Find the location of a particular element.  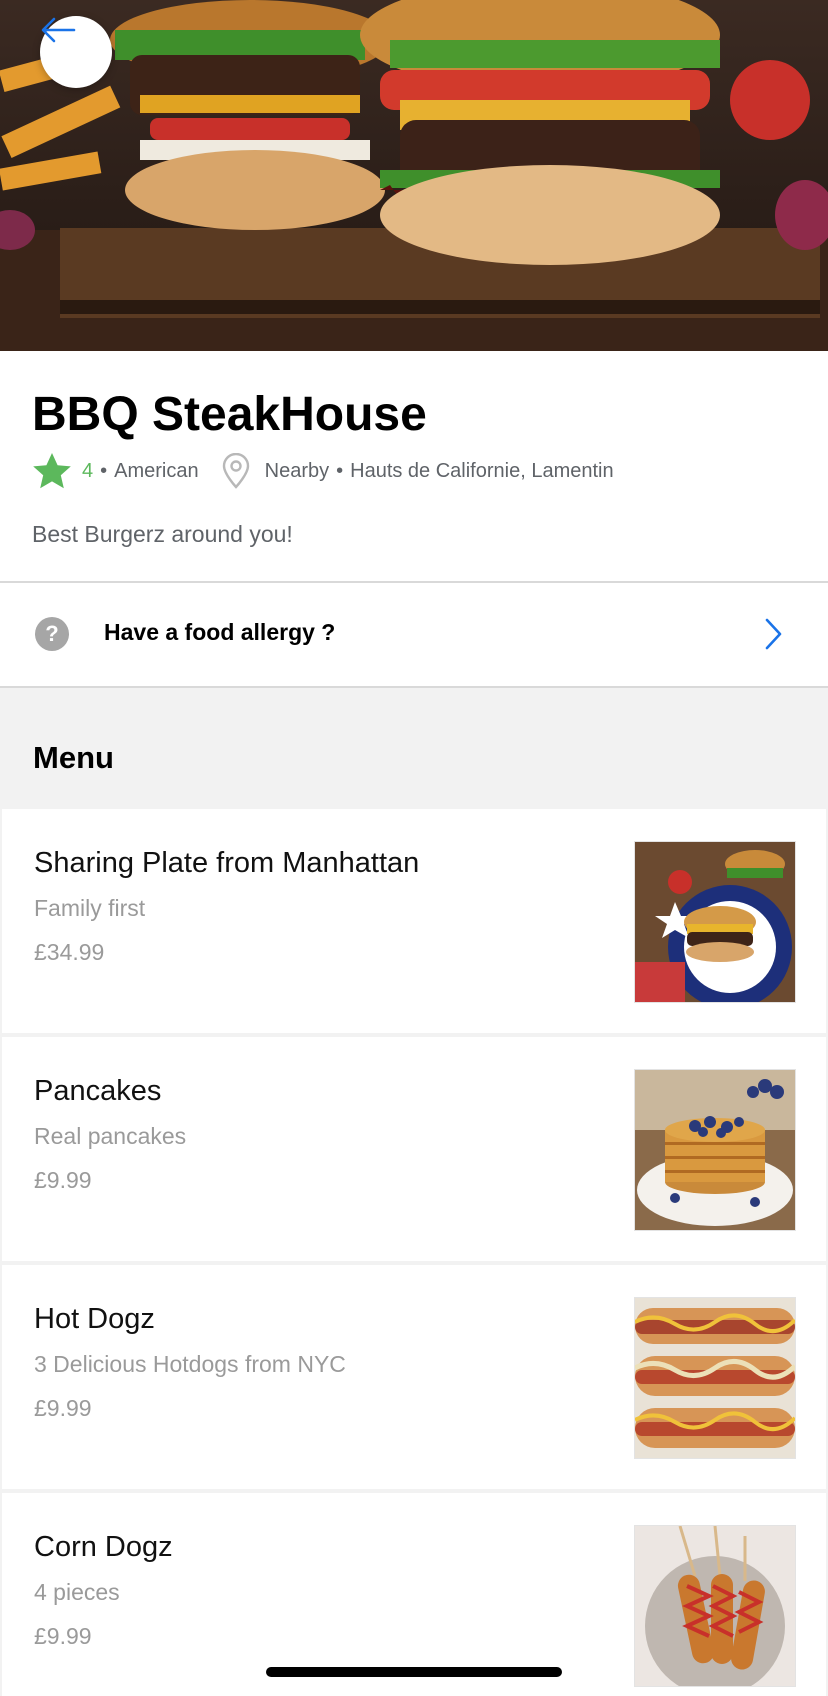

menu-item-price: £34.99 is located at coordinates (69, 952).